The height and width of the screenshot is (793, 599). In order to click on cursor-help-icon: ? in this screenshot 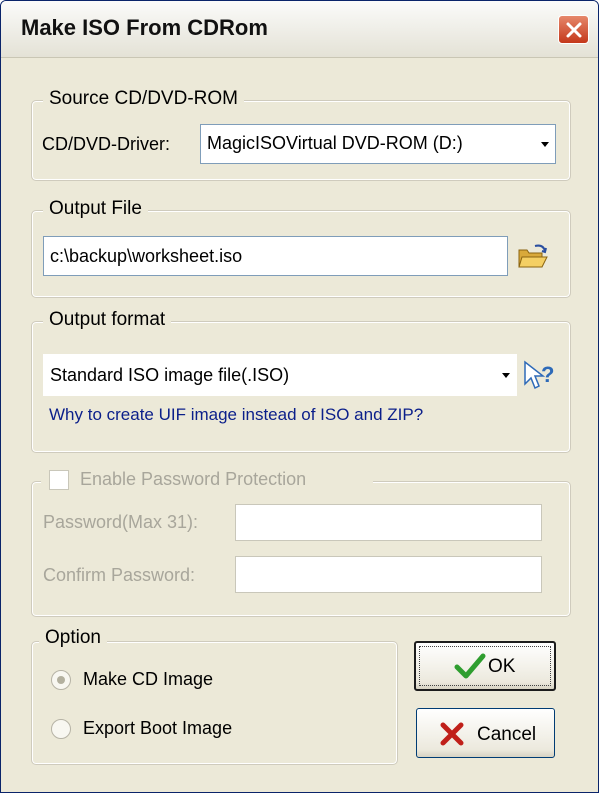, I will do `click(539, 375)`.